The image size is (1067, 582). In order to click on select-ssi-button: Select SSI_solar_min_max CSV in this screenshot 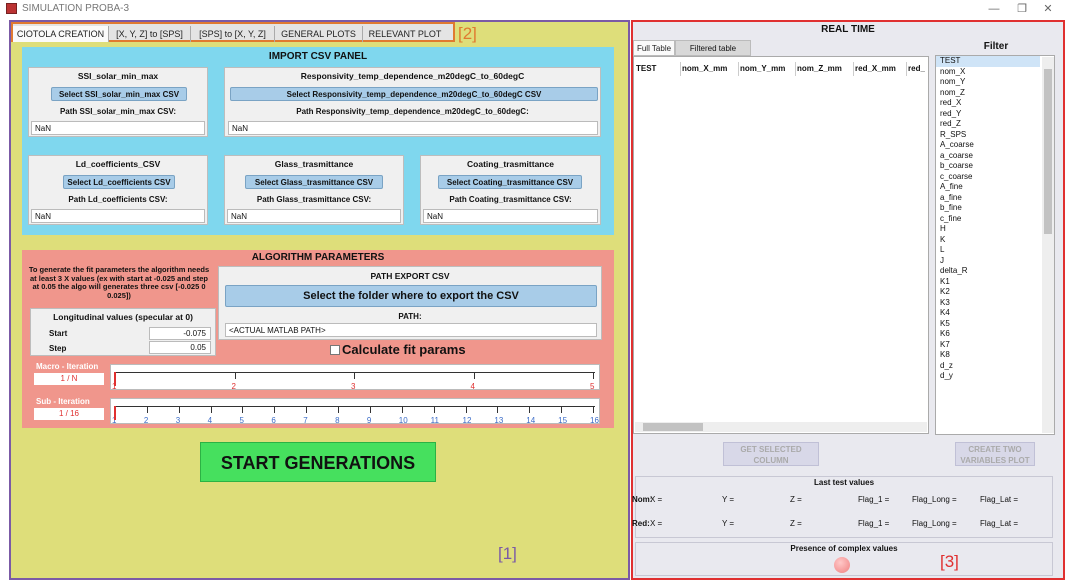, I will do `click(119, 94)`.